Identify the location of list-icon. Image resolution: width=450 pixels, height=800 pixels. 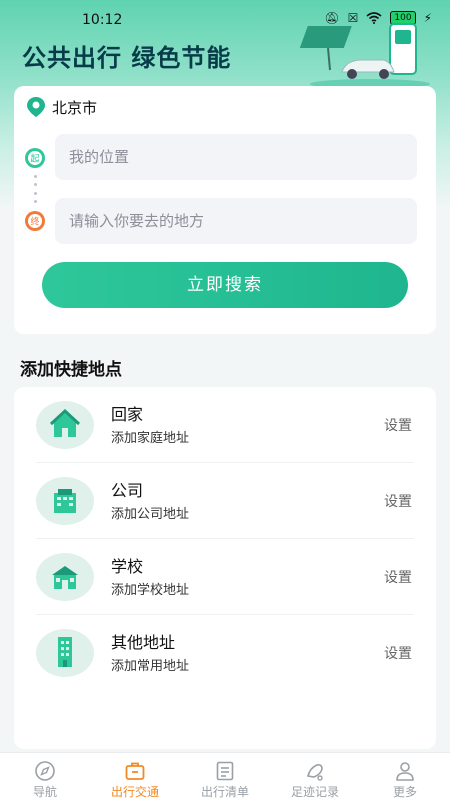
(225, 771).